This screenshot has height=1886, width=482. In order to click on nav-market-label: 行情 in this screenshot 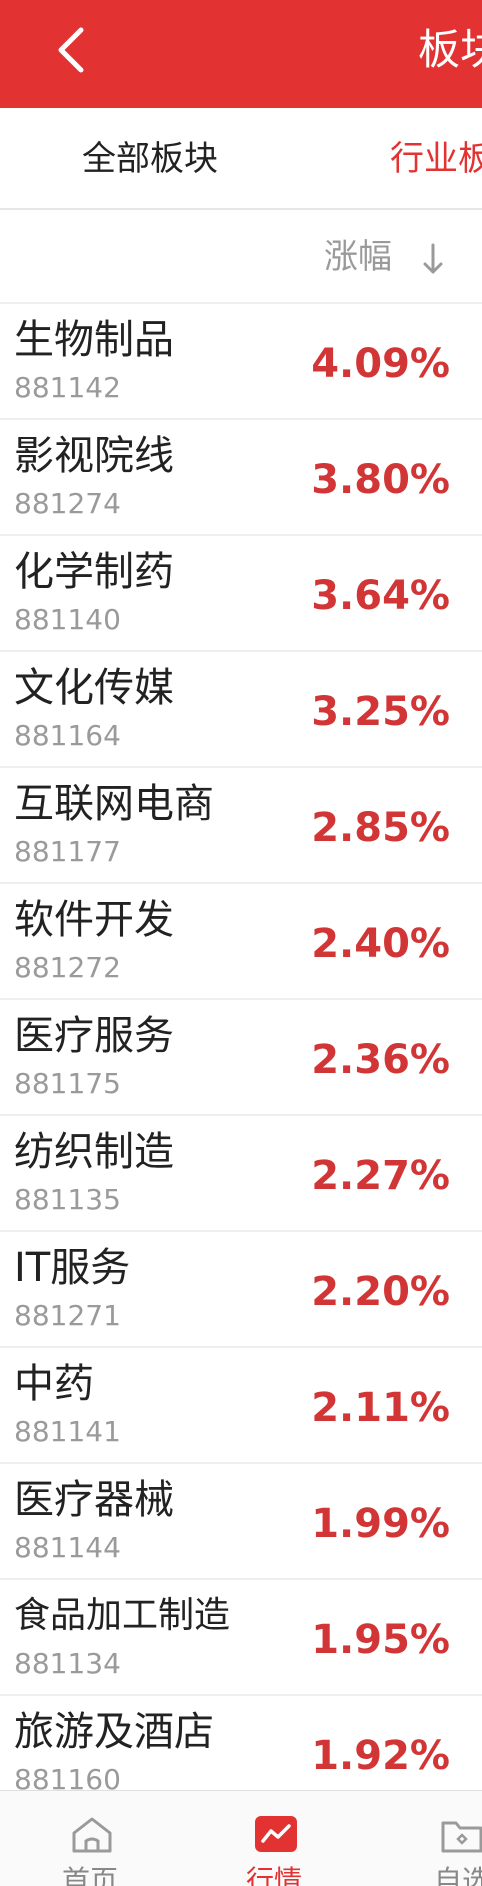, I will do `click(274, 1875)`.